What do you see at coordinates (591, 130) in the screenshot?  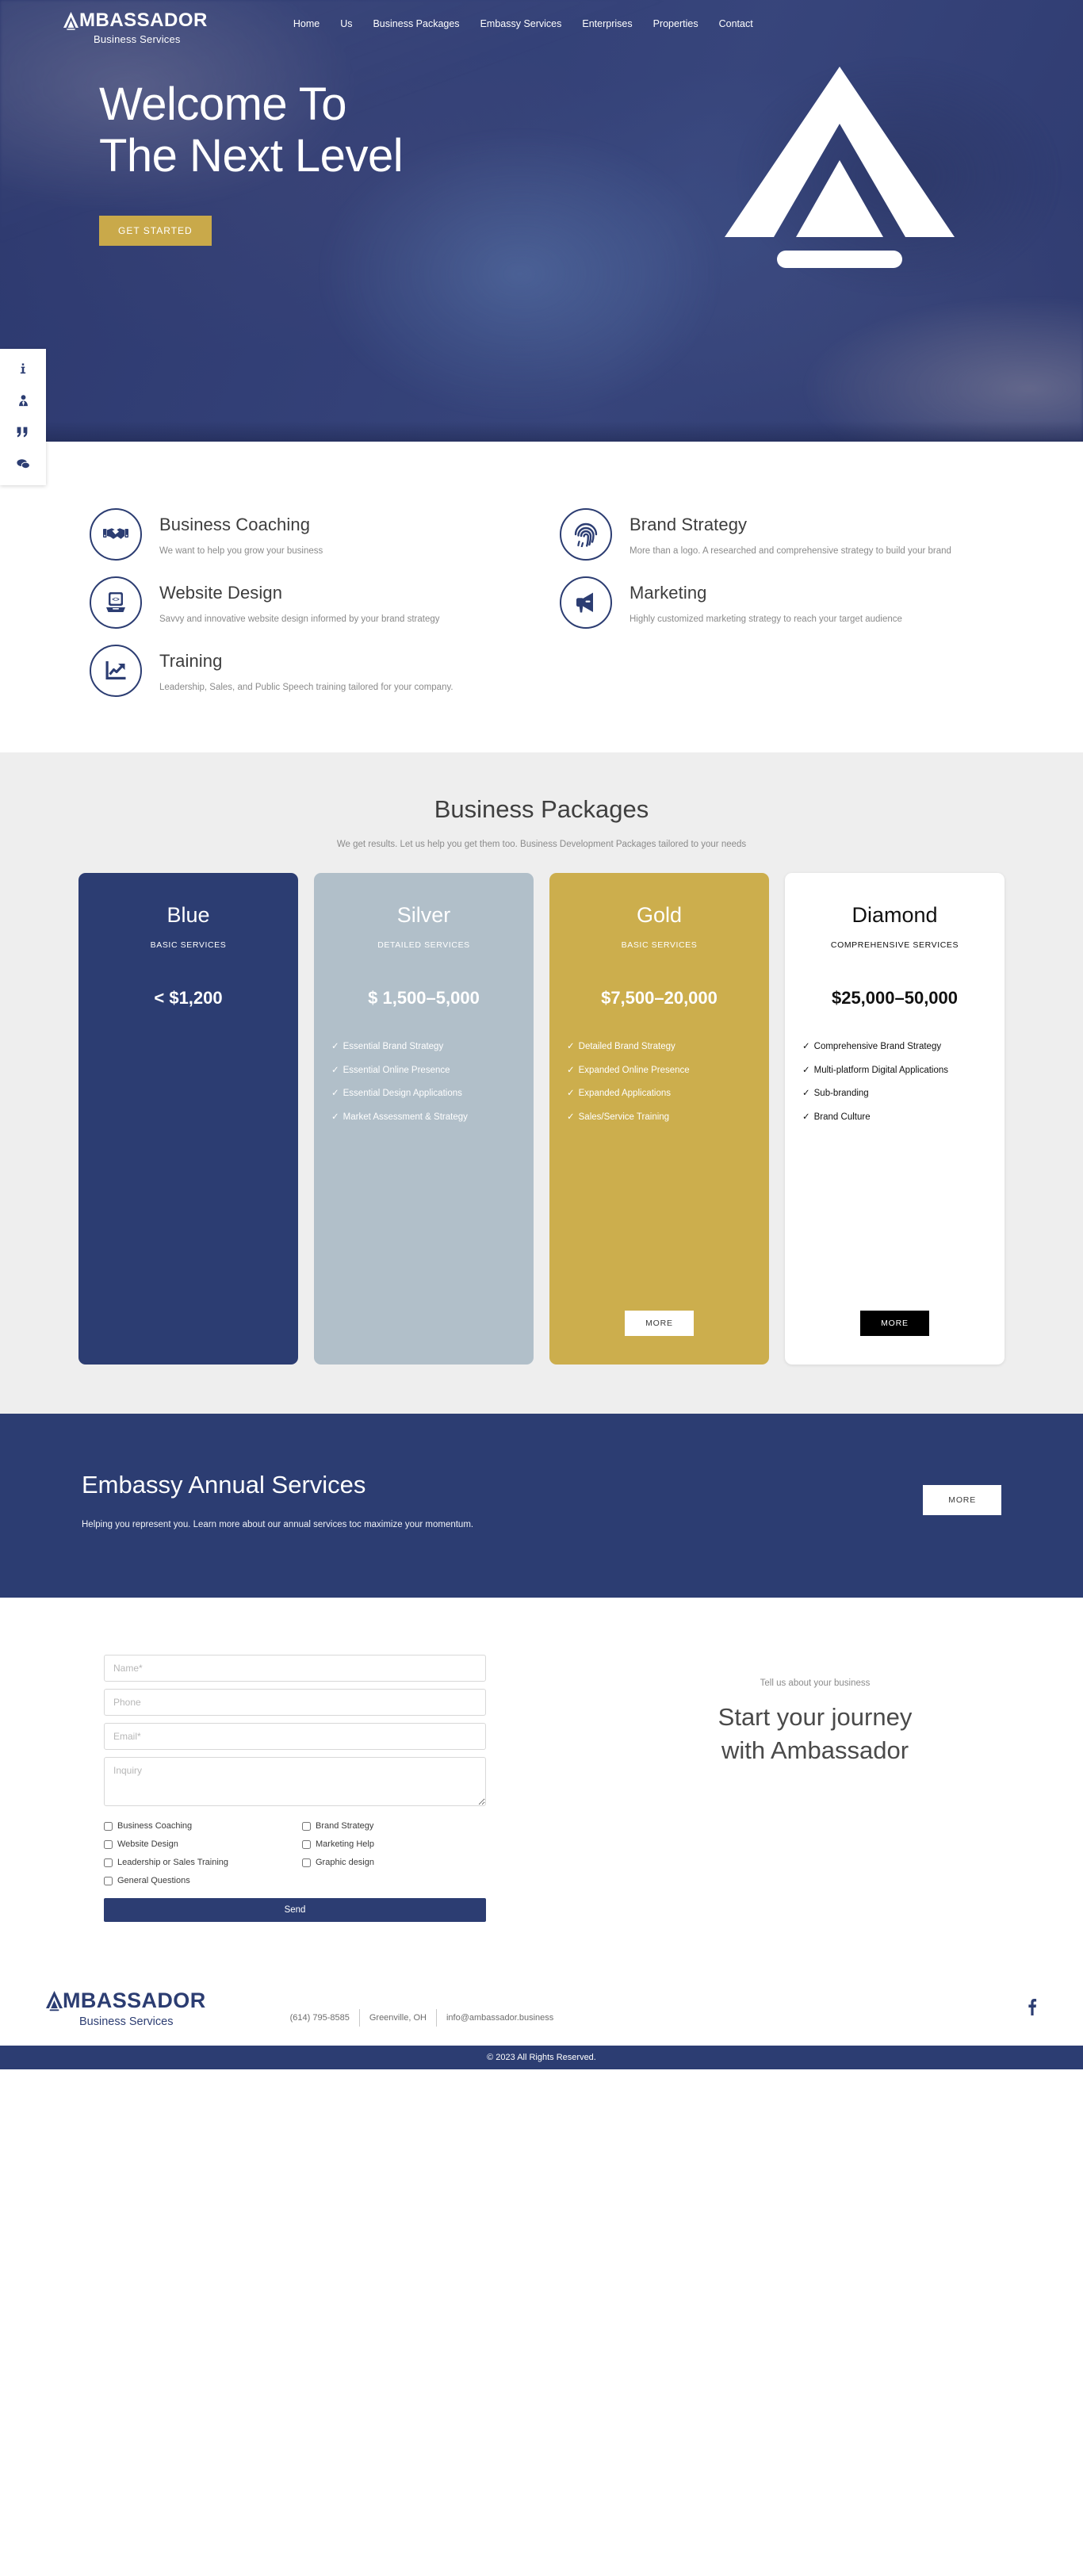 I see `hero-title: Welcome To The Next Level` at bounding box center [591, 130].